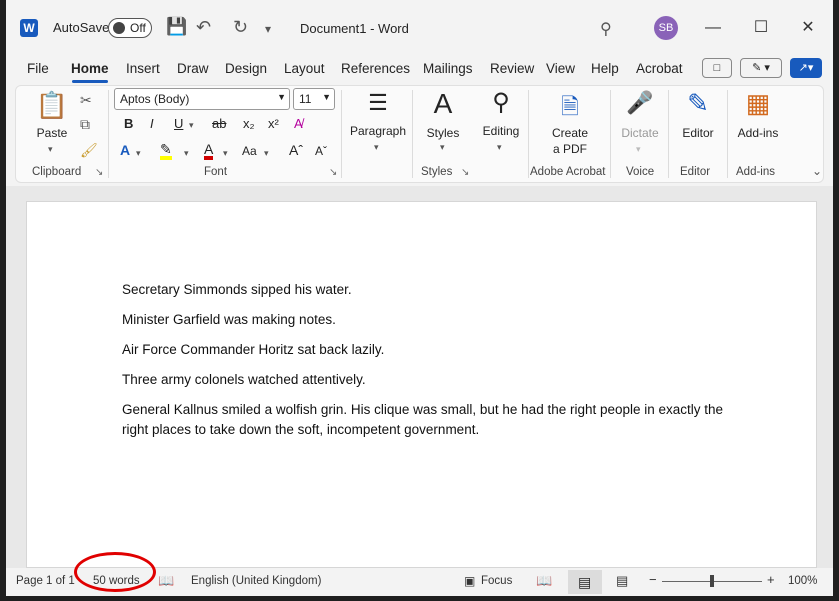  Describe the element at coordinates (86, 100) in the screenshot. I see `cut-icon: ✂` at that location.